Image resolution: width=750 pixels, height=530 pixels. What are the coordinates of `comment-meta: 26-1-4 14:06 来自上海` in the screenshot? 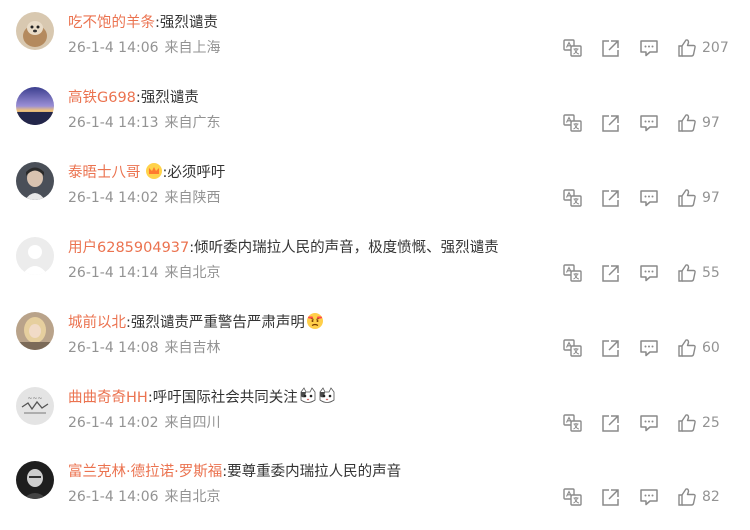 It's located at (144, 48).